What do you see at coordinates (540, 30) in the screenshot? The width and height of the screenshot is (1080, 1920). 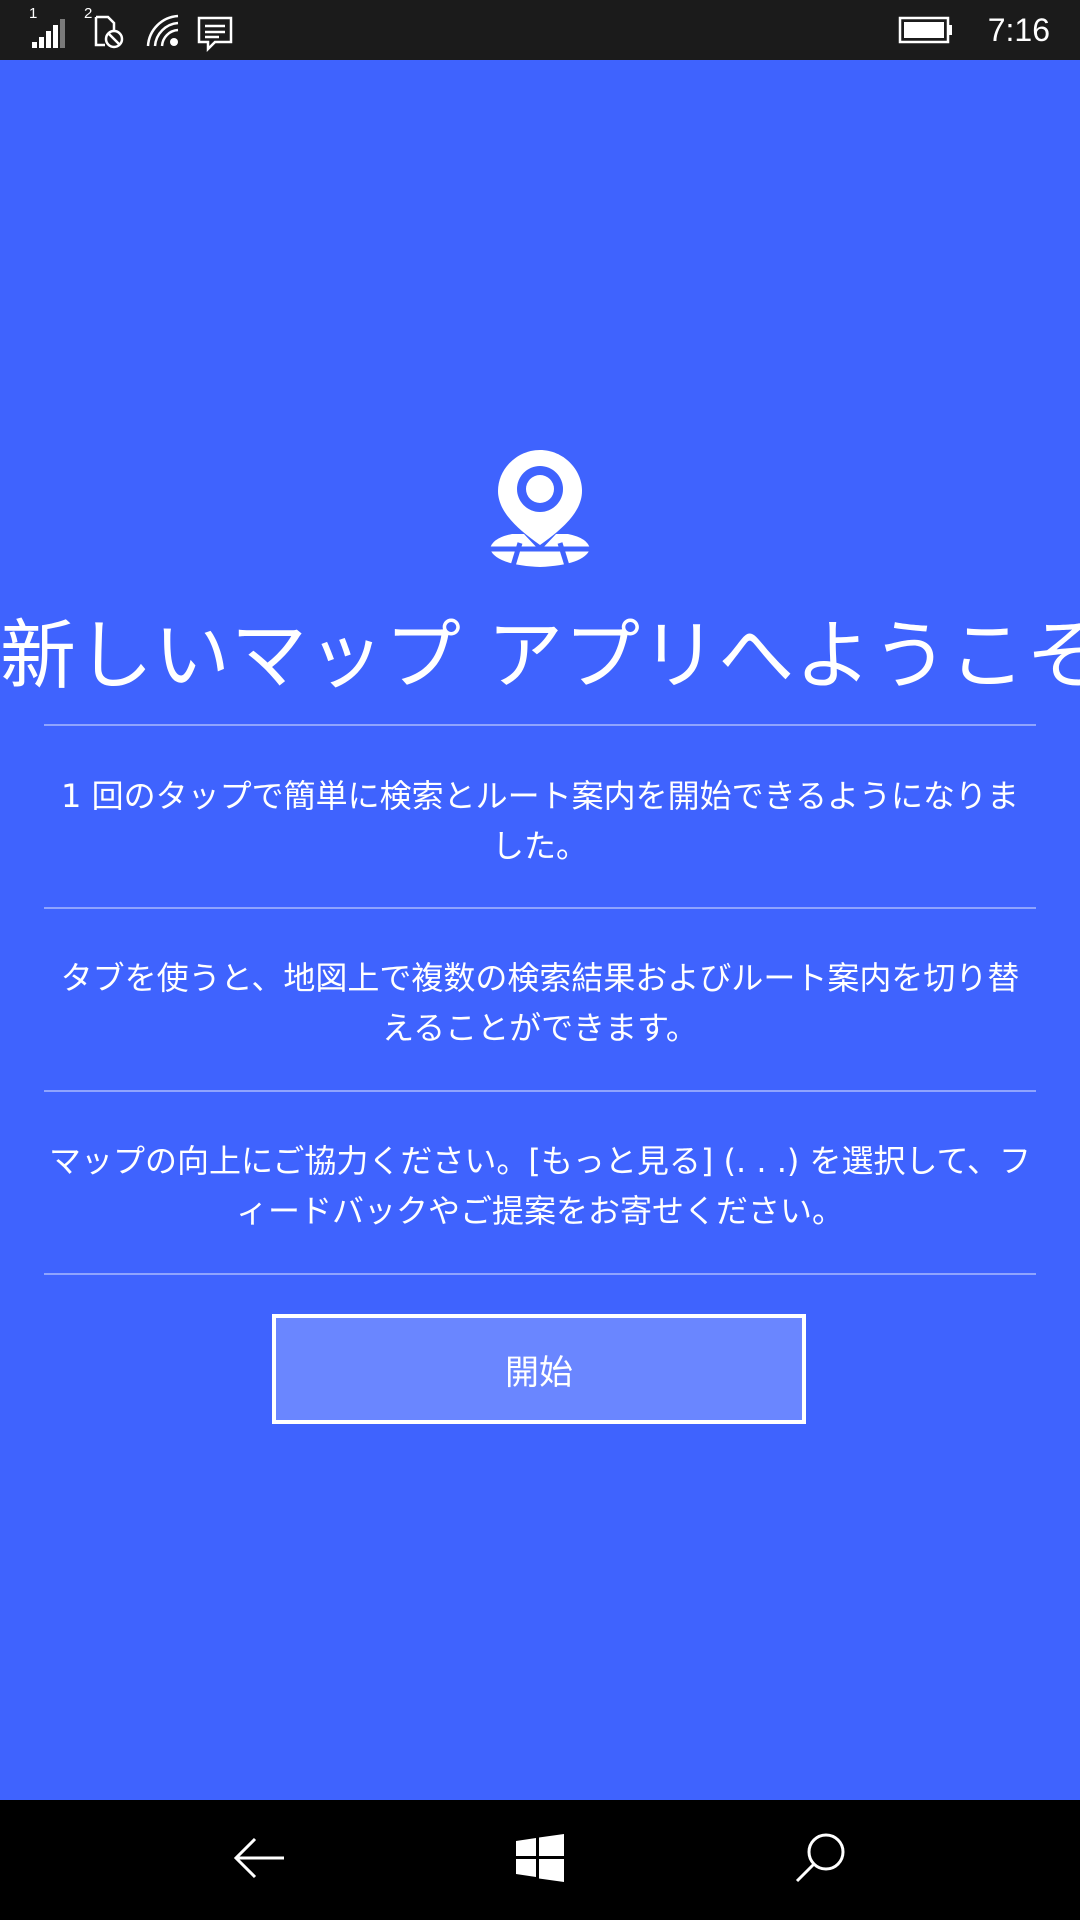 I see `status-bar: 1 2 7:16` at bounding box center [540, 30].